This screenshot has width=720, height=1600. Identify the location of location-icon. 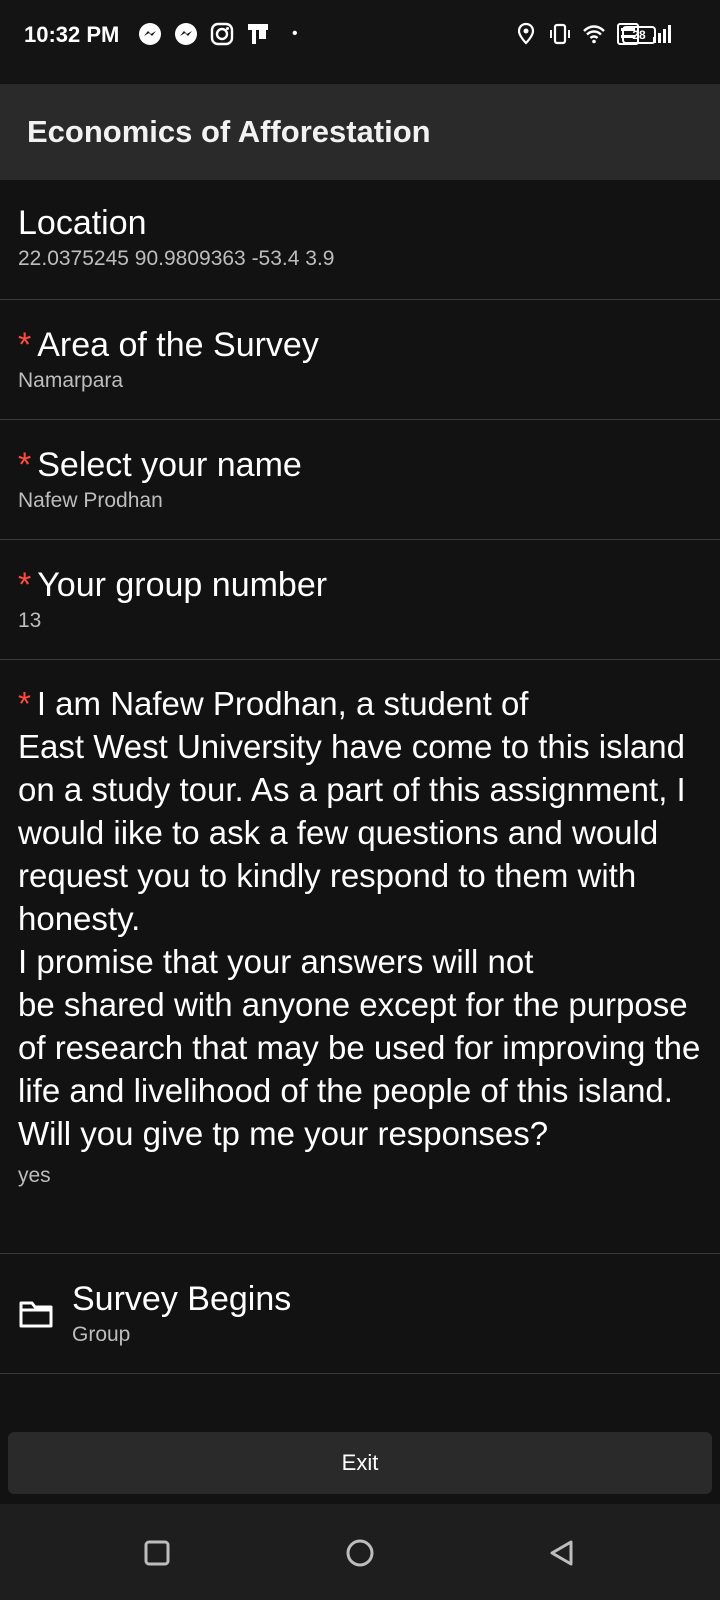
(526, 33).